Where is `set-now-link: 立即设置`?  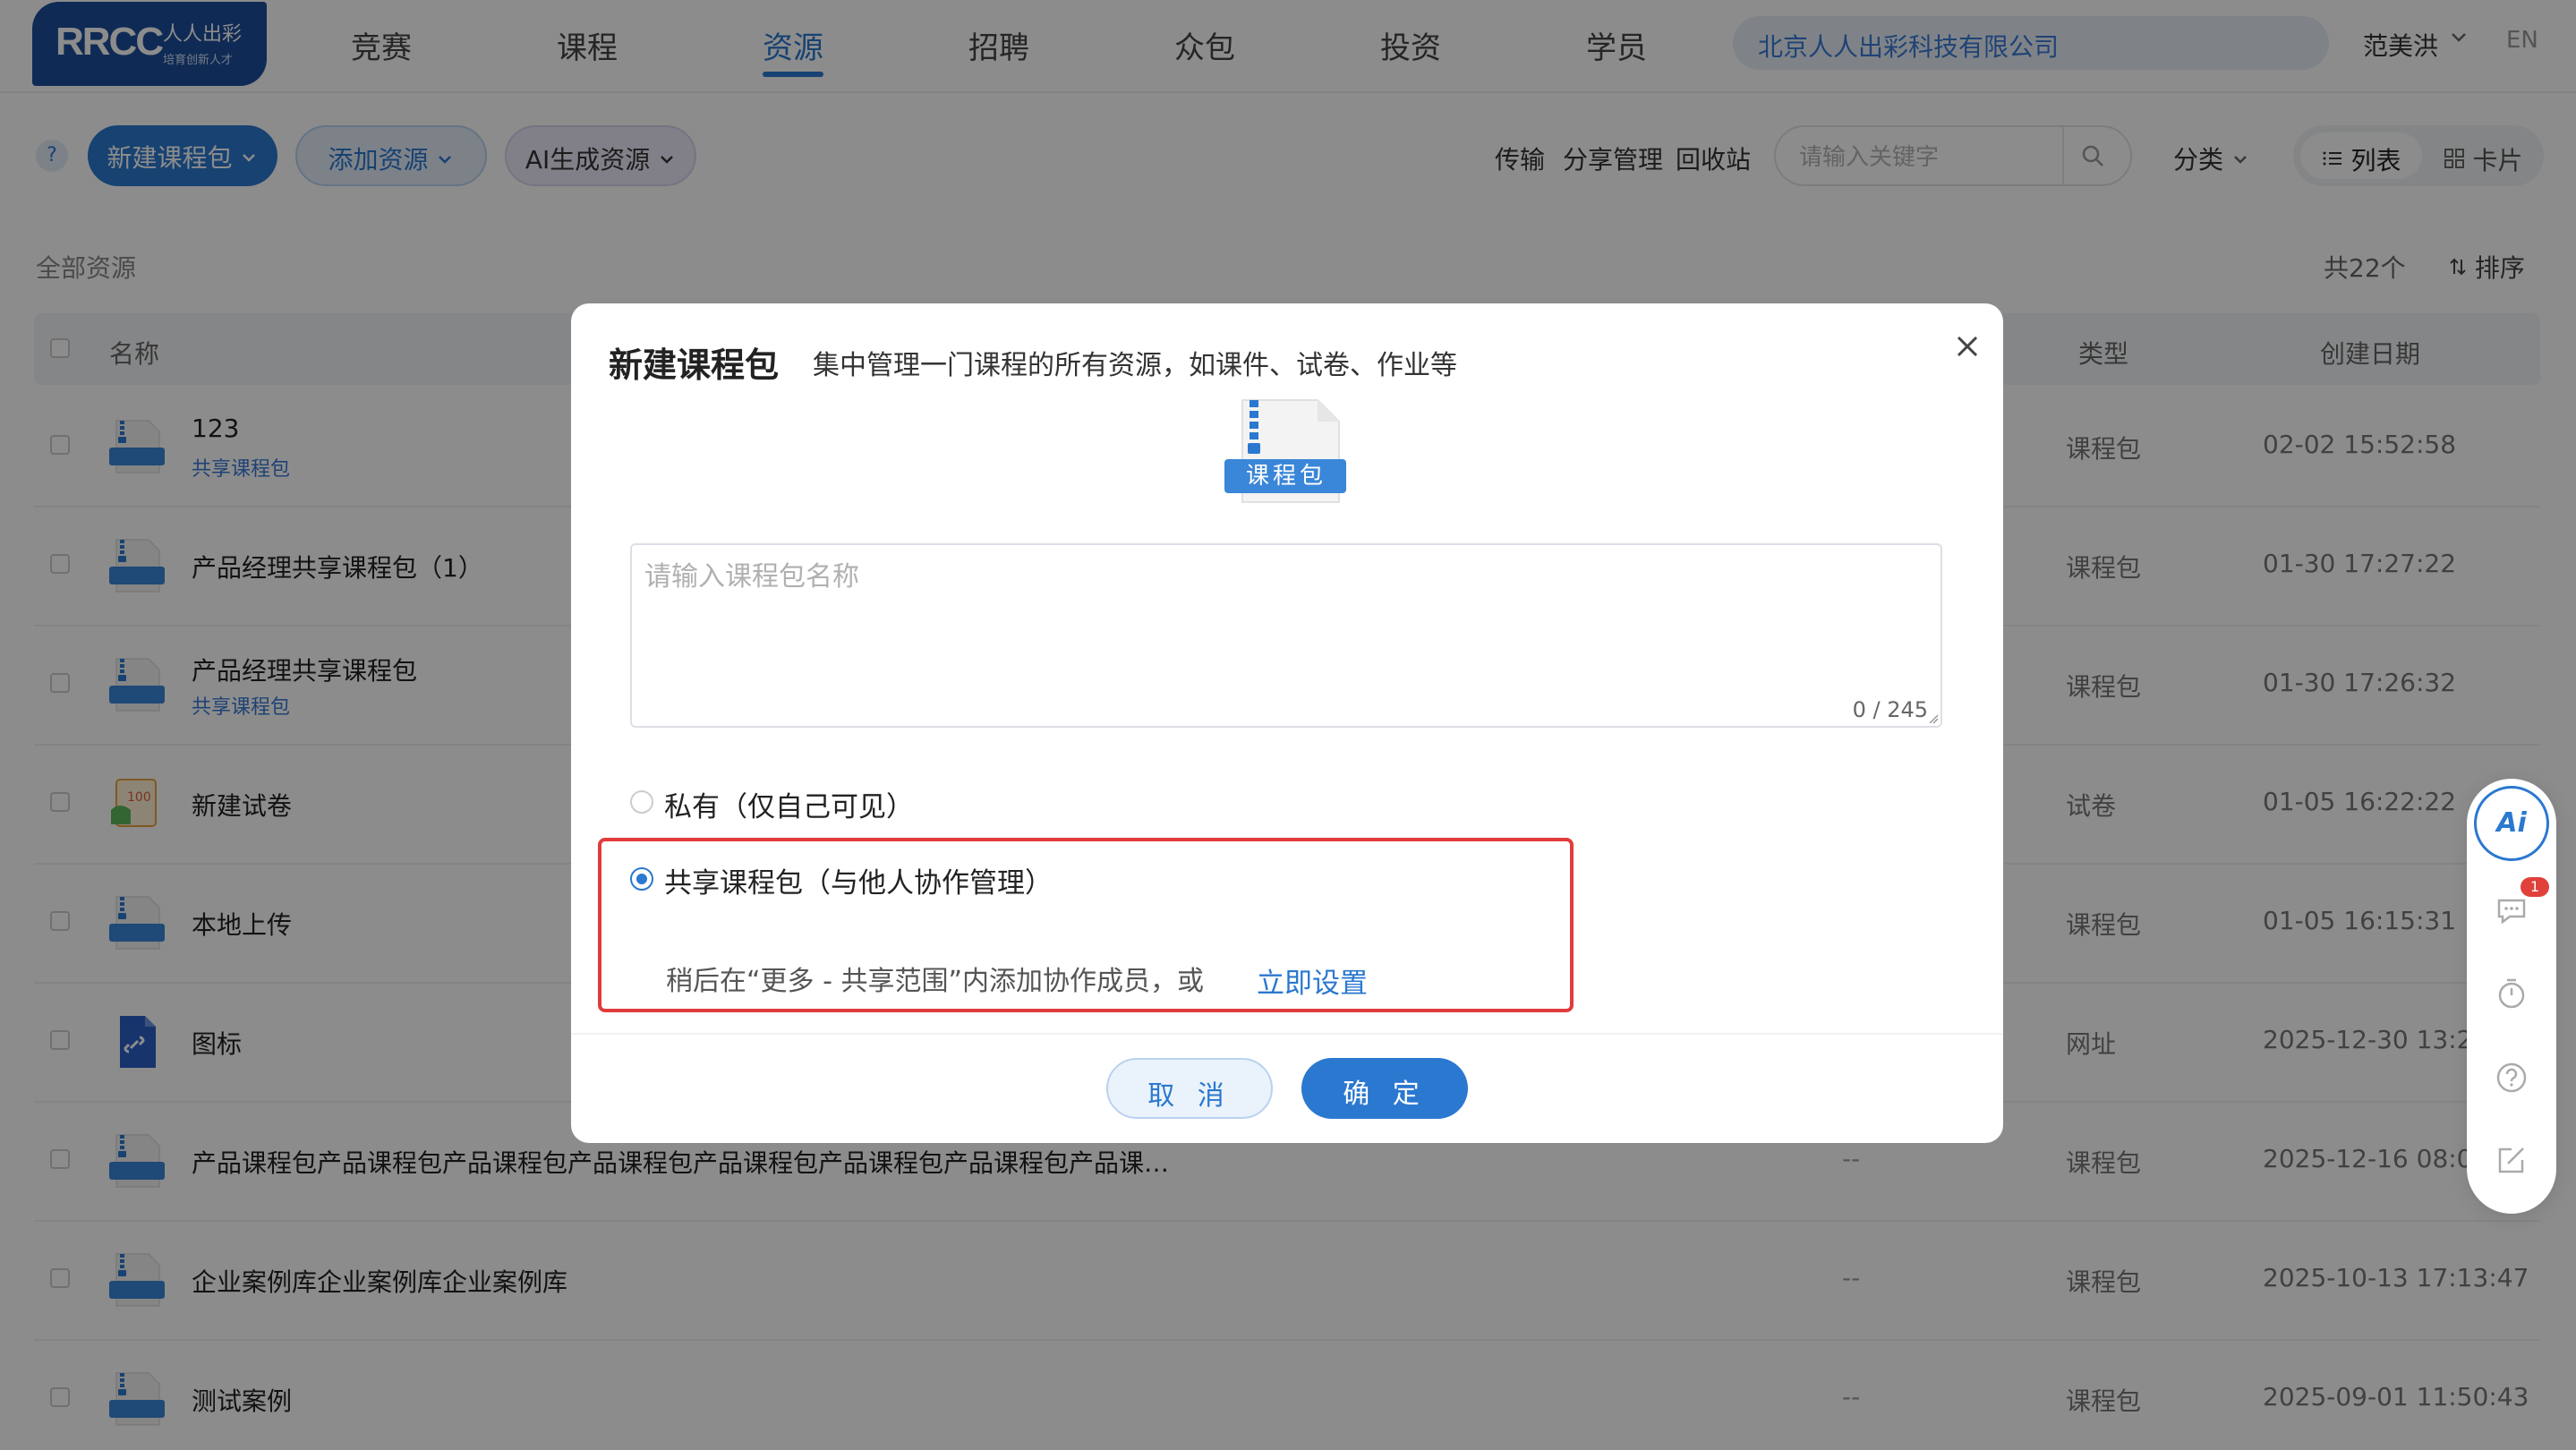
set-now-link: 立即设置 is located at coordinates (1312, 981).